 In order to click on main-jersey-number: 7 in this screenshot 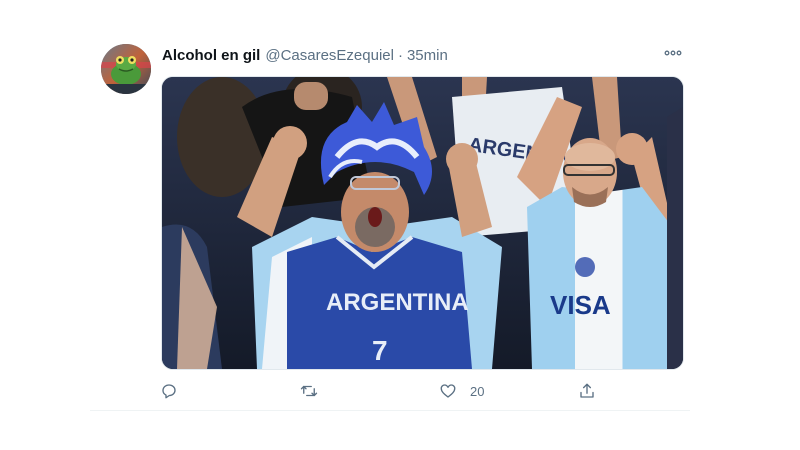, I will do `click(380, 350)`.